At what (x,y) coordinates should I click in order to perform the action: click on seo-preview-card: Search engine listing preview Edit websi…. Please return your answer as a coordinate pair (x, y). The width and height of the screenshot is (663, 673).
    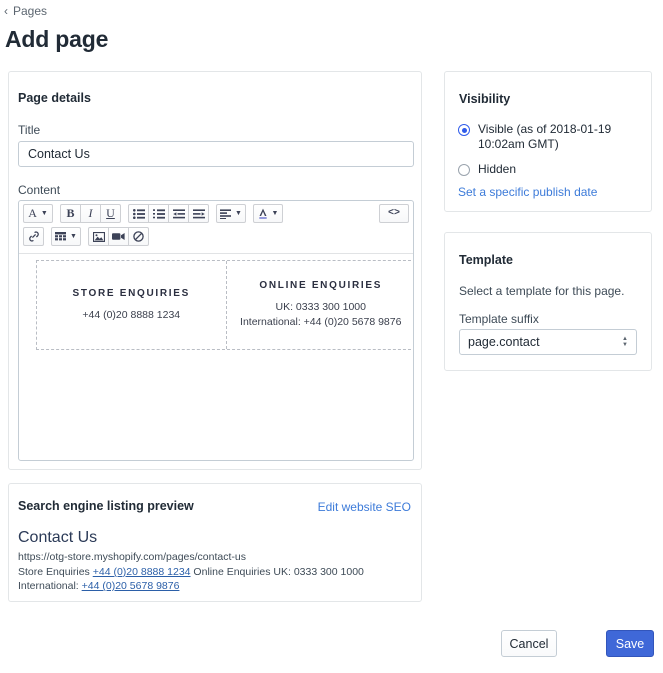
    Looking at the image, I should click on (215, 542).